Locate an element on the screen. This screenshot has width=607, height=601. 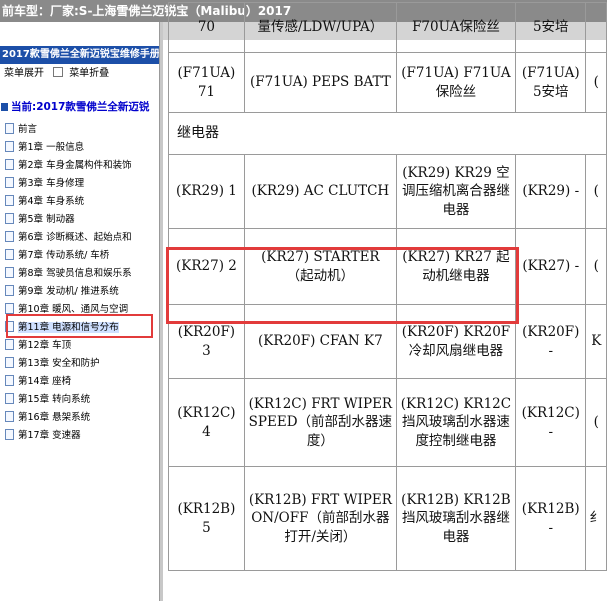
tree-item: 第4章 车身系统 is located at coordinates (79, 202).